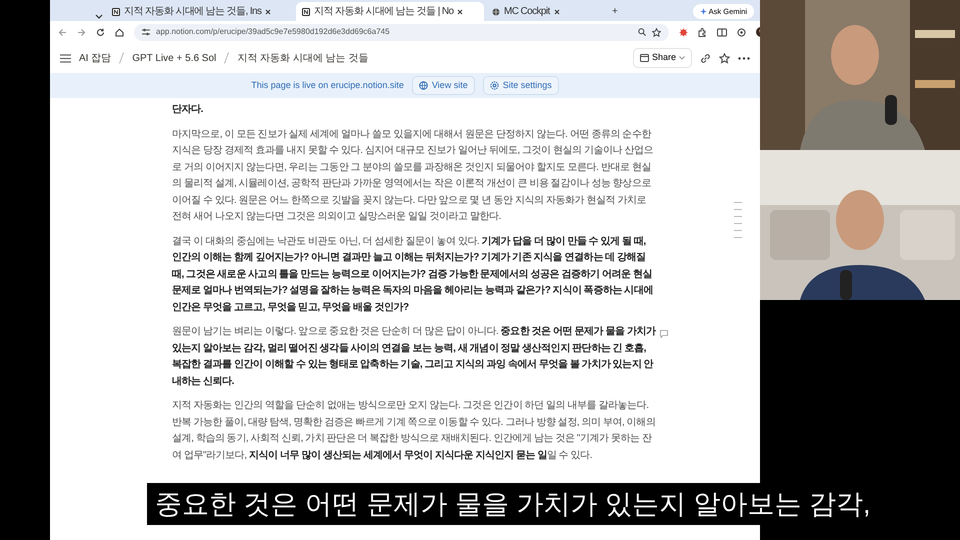 The width and height of the screenshot is (960, 540). Describe the element at coordinates (741, 32) in the screenshot. I see `media-icon` at that location.